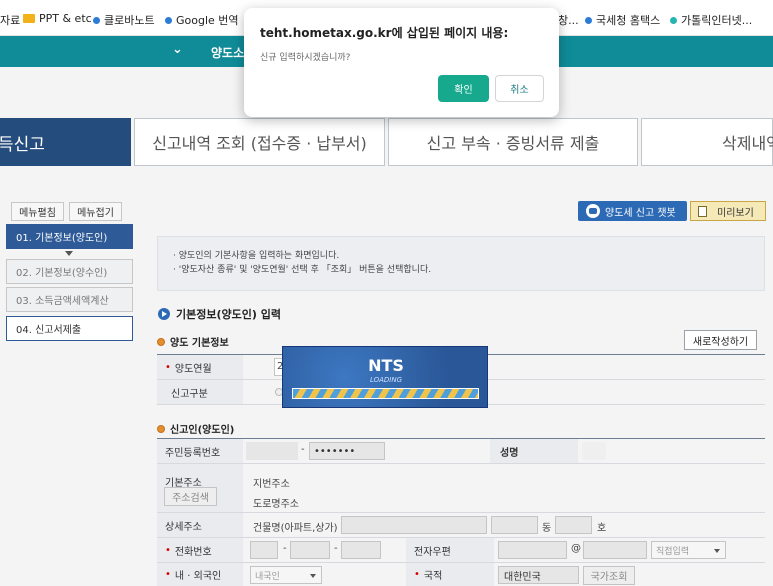 This screenshot has width=773, height=586. What do you see at coordinates (385, 393) in the screenshot?
I see `loading-progress-bar` at bounding box center [385, 393].